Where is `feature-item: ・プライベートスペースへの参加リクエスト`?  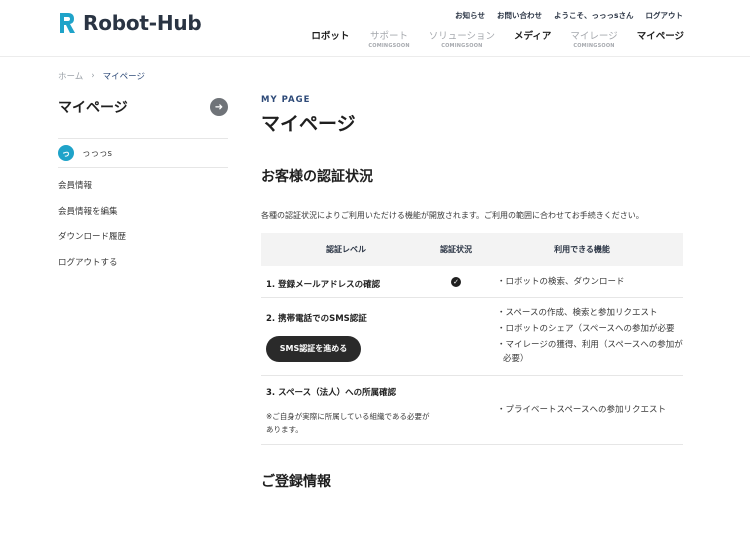 feature-item: ・プライベートスペースへの参加リクエスト is located at coordinates (581, 410).